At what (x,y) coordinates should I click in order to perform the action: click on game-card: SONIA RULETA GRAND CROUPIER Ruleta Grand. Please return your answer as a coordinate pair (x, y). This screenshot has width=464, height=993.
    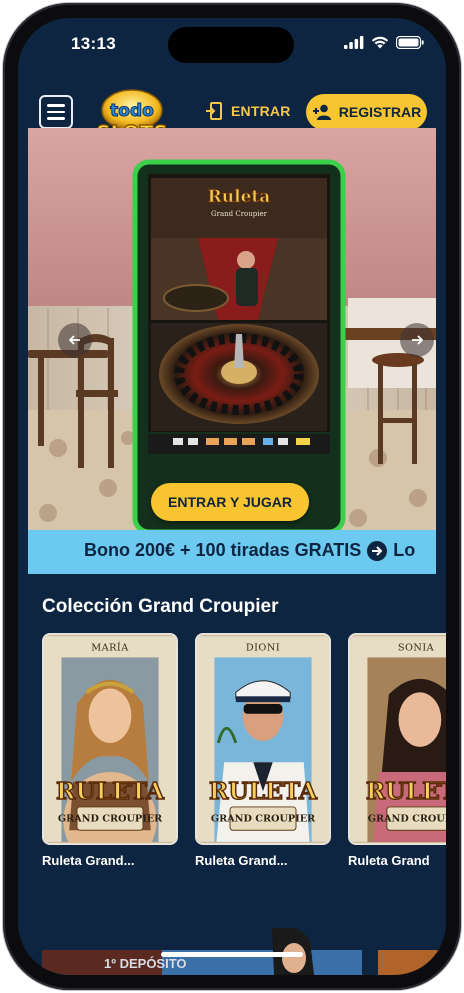
    Looking at the image, I should click on (397, 750).